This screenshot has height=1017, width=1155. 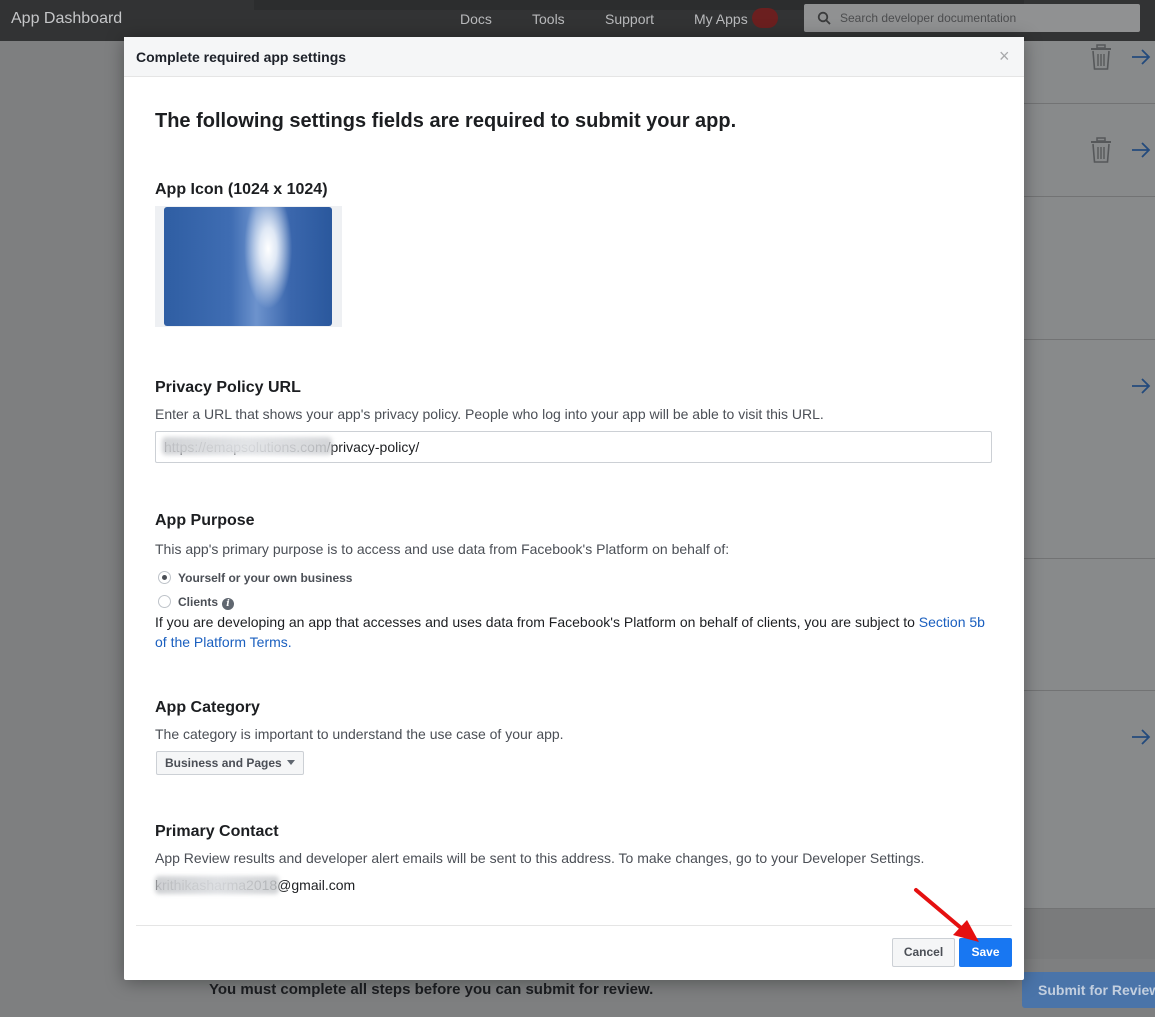 What do you see at coordinates (946, 915) in the screenshot?
I see `annotation-arrow-icon` at bounding box center [946, 915].